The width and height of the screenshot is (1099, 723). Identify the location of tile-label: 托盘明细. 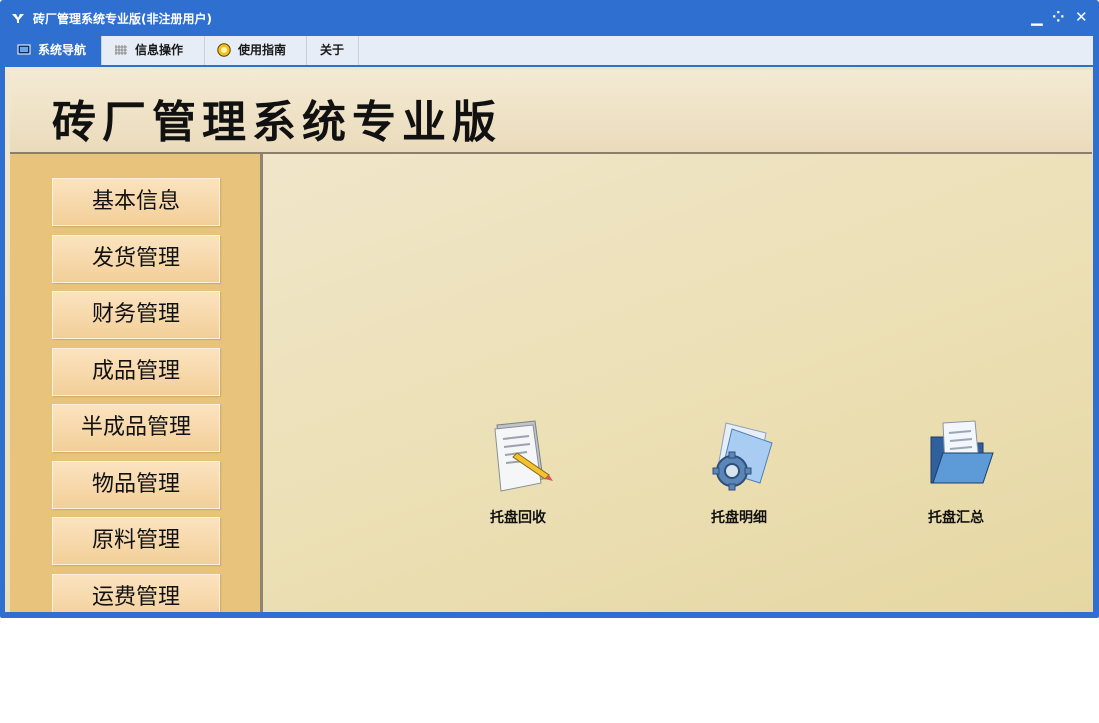
(739, 518).